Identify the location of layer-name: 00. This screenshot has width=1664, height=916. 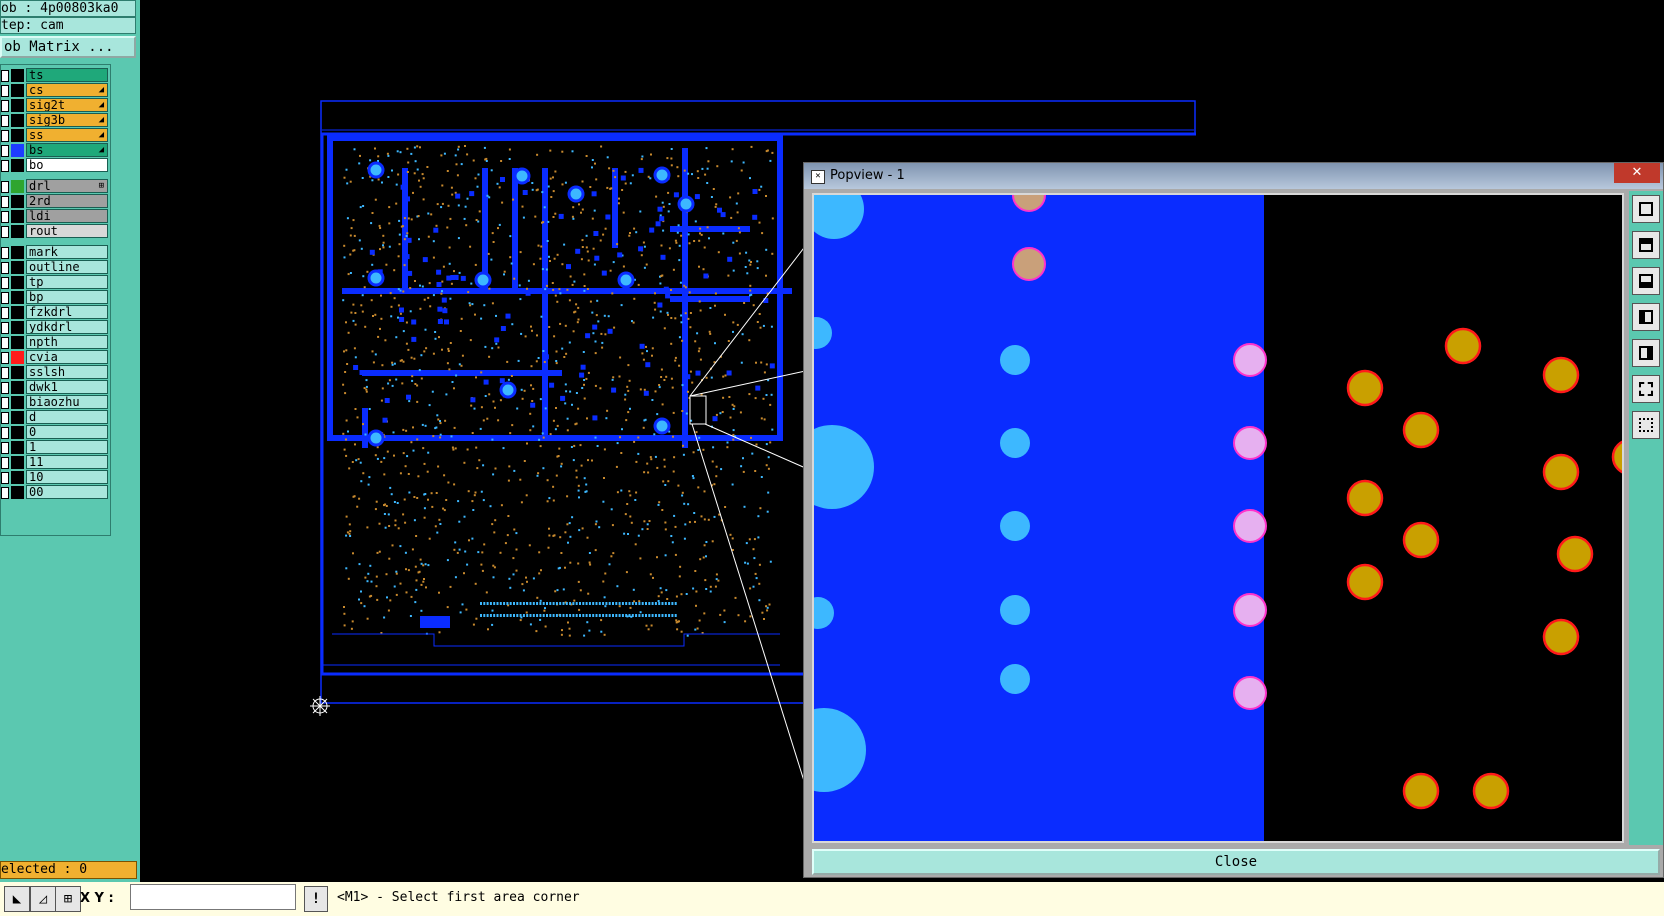
(67, 492).